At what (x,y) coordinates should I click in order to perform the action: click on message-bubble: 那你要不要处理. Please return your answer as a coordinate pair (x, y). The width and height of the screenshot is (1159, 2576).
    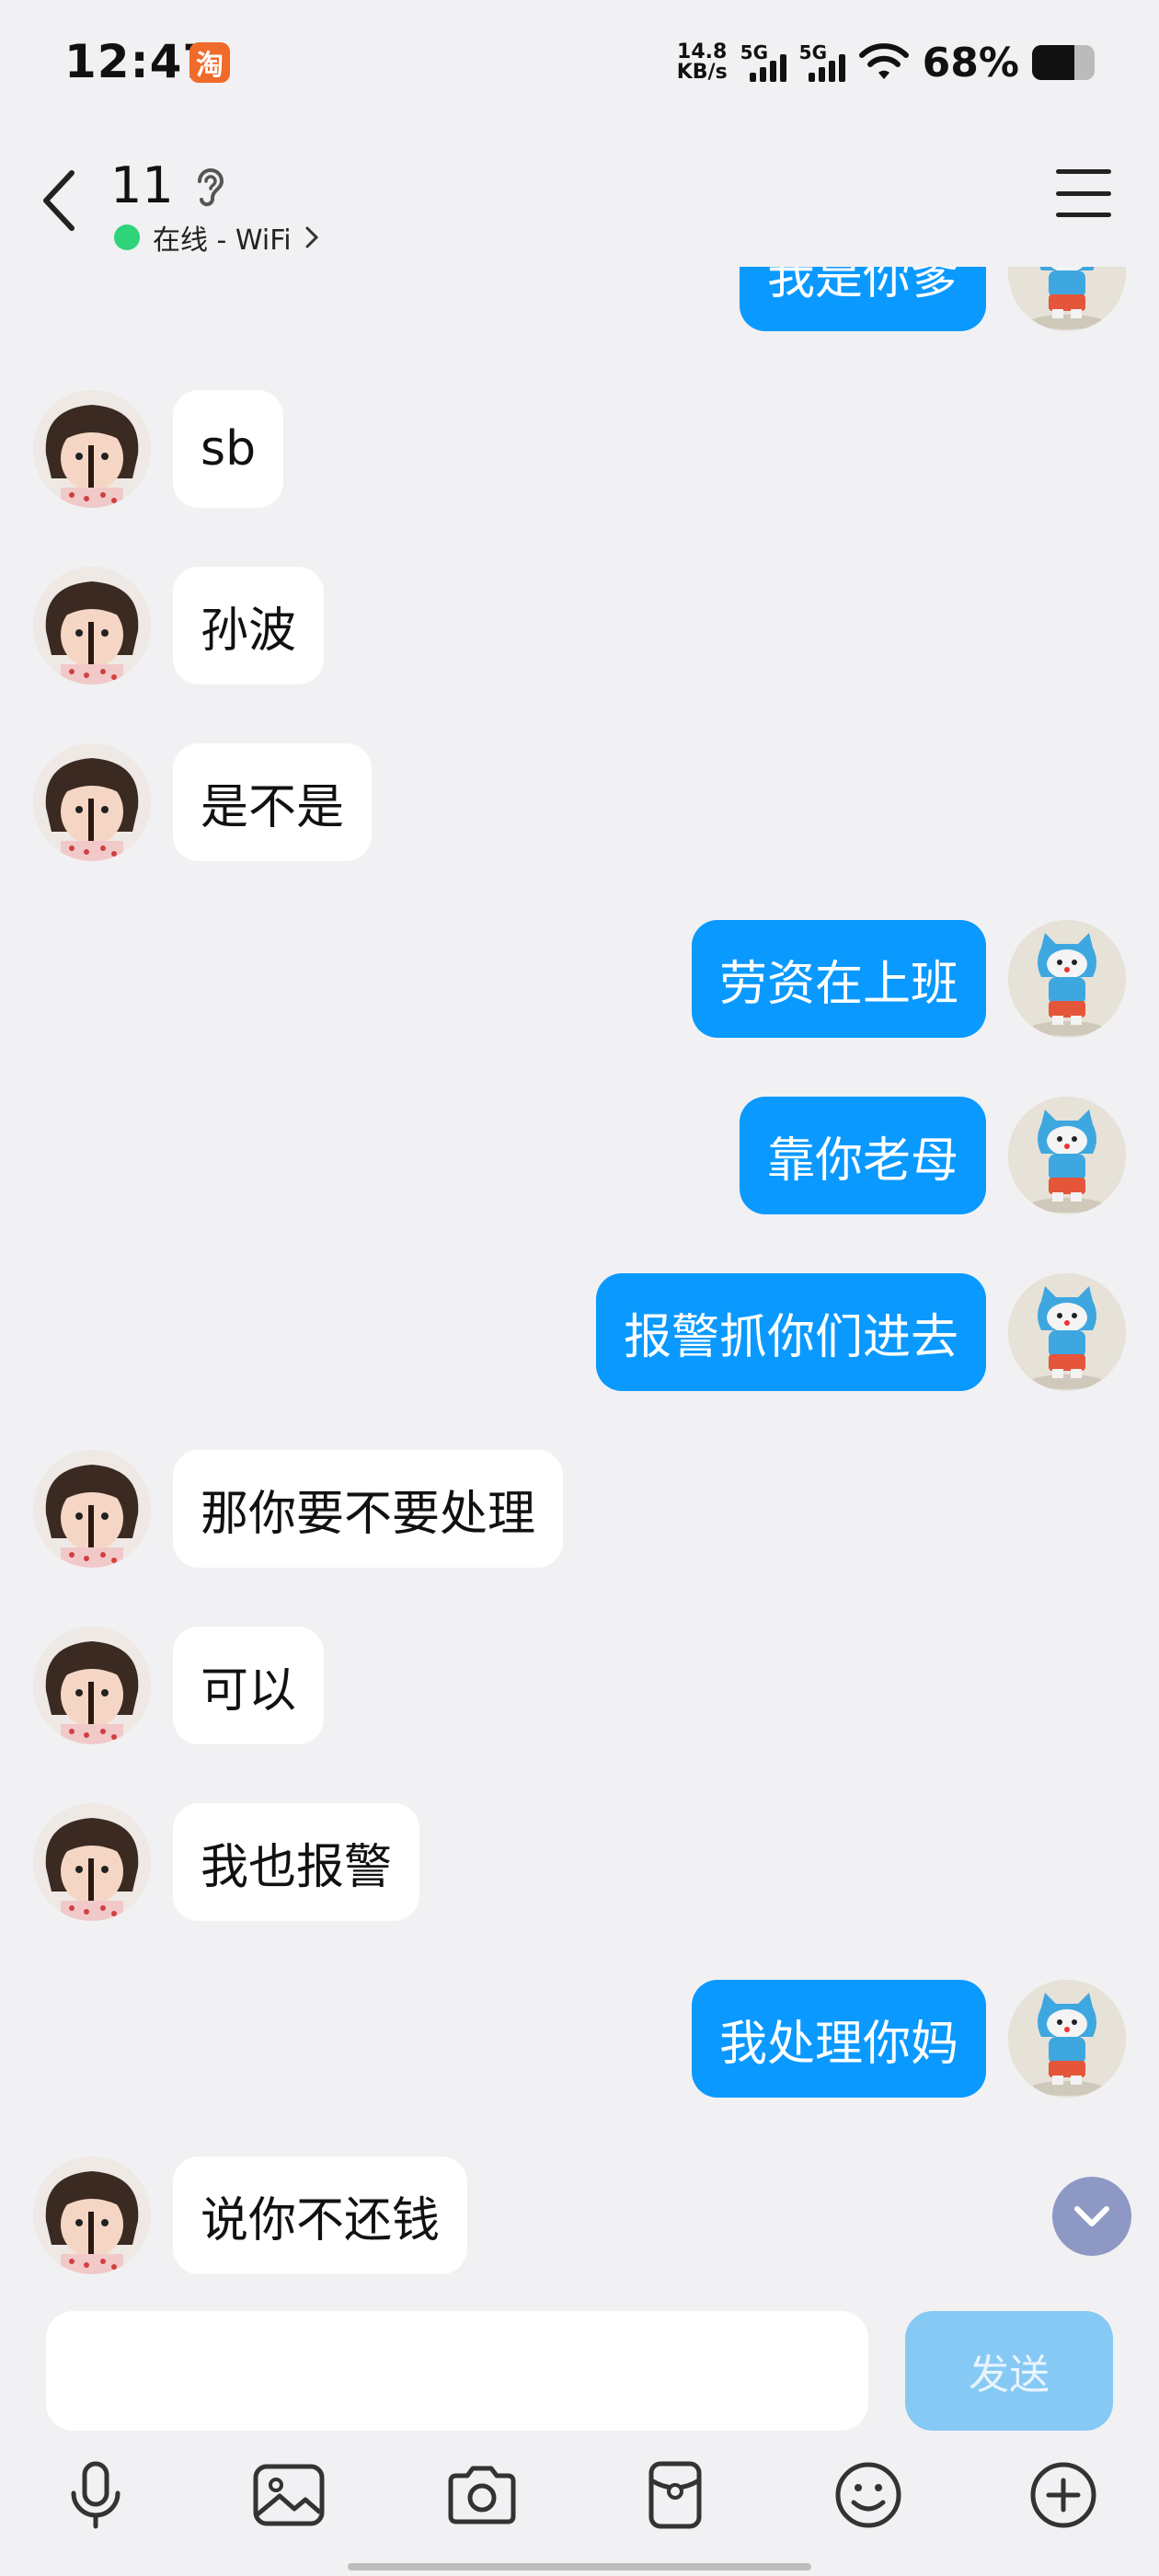
    Looking at the image, I should click on (368, 1509).